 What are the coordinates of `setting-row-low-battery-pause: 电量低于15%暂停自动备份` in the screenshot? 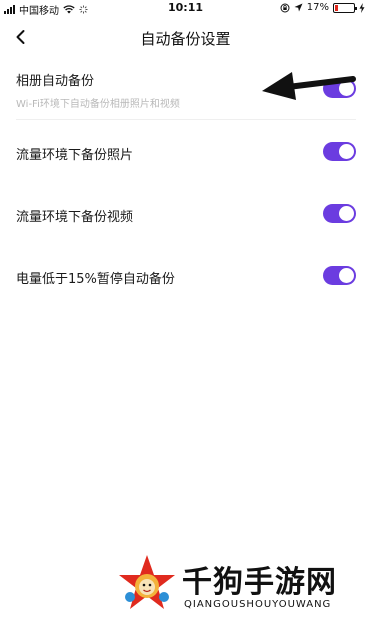 It's located at (186, 277).